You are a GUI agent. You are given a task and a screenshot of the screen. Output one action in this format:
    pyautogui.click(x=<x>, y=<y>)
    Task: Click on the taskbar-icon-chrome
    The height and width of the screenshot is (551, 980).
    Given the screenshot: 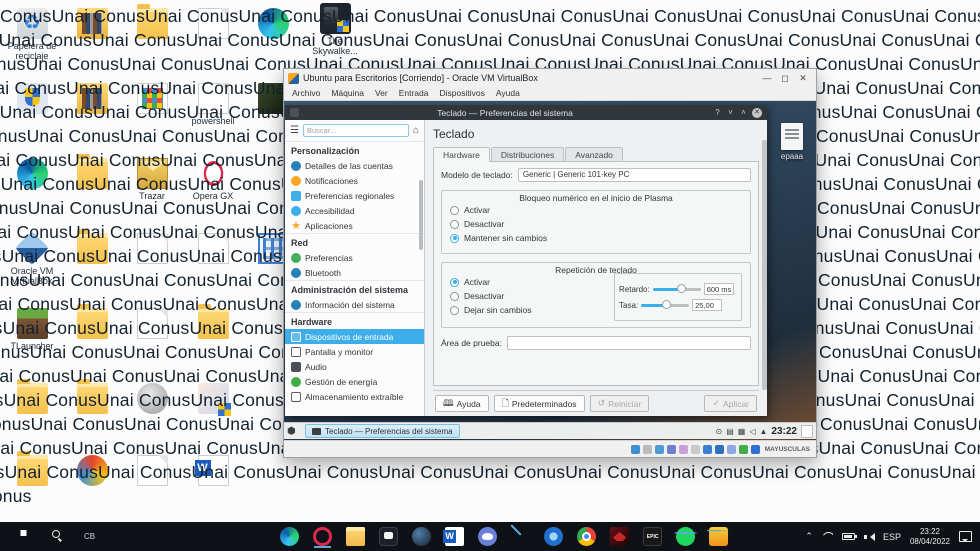 What is the action you would take?
    pyautogui.click(x=587, y=536)
    